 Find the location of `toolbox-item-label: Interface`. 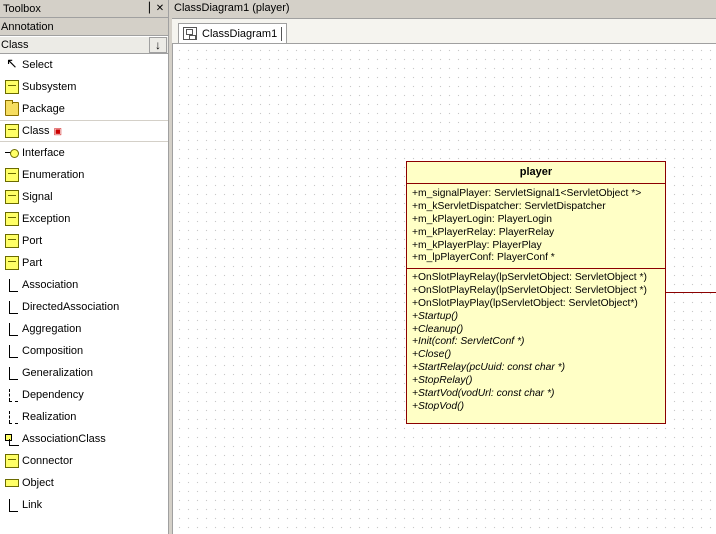

toolbox-item-label: Interface is located at coordinates (43, 153).